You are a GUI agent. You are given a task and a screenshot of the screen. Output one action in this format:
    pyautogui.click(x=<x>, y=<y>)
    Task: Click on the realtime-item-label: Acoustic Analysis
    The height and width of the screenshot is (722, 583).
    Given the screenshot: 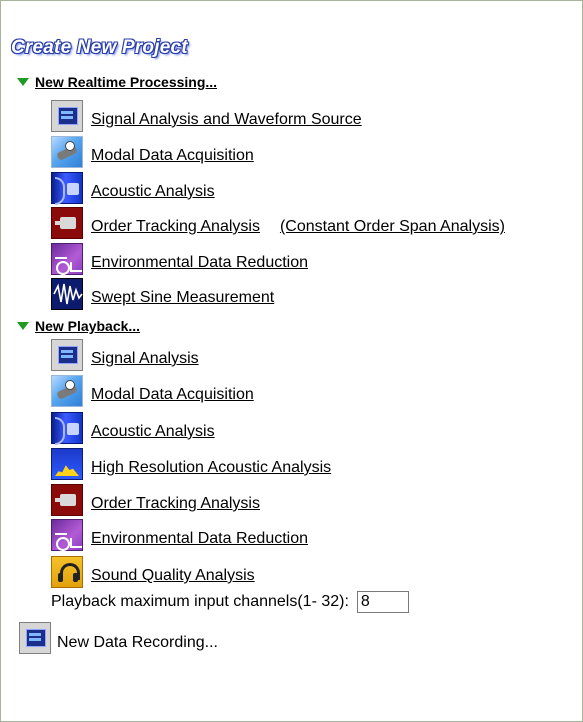 What is the action you would take?
    pyautogui.click(x=153, y=188)
    